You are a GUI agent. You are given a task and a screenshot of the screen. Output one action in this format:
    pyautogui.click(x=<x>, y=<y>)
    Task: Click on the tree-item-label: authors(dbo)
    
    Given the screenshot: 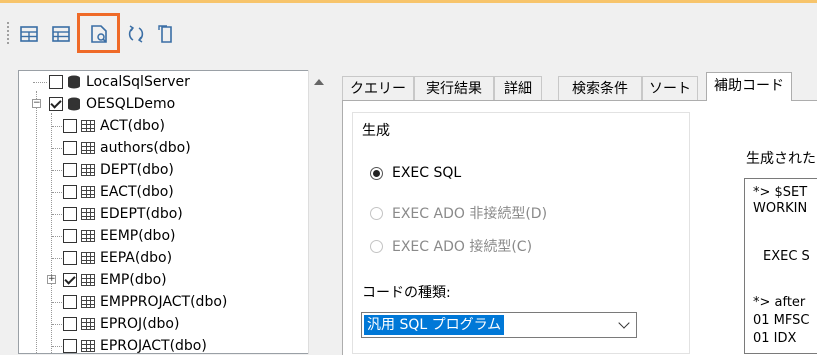 What is the action you would take?
    pyautogui.click(x=145, y=148)
    